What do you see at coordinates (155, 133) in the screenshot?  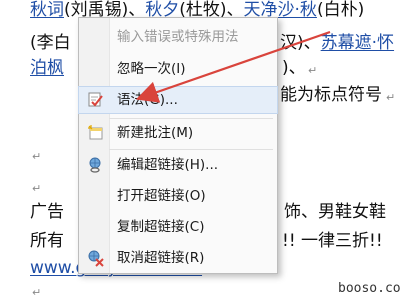 I see `menu-item-label: 新建批注(M)` at bounding box center [155, 133].